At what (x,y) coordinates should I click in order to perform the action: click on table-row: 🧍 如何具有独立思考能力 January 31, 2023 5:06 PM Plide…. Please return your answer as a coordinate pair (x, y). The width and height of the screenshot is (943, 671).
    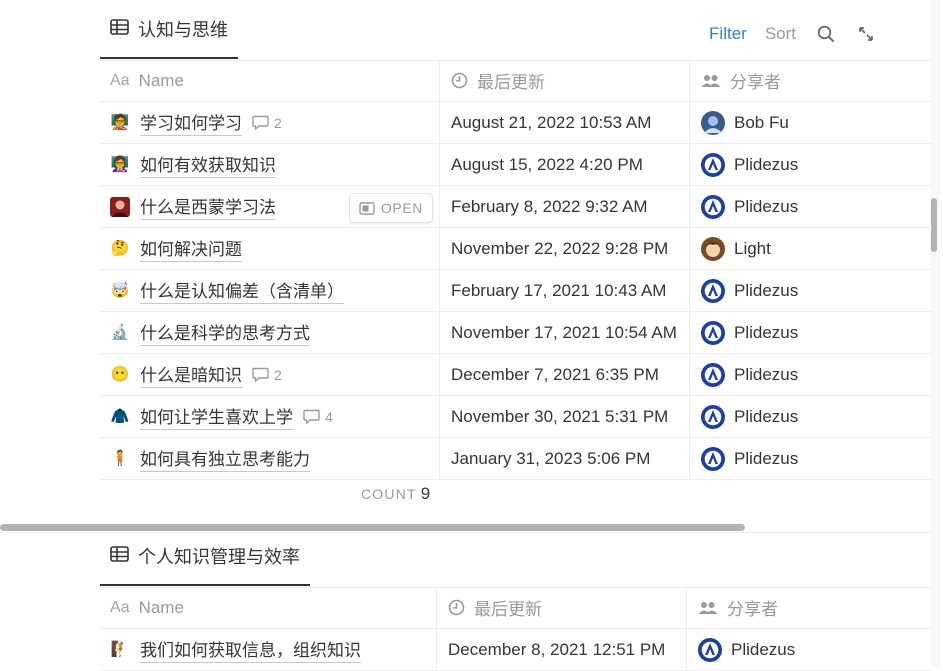
    Looking at the image, I should click on (516, 459).